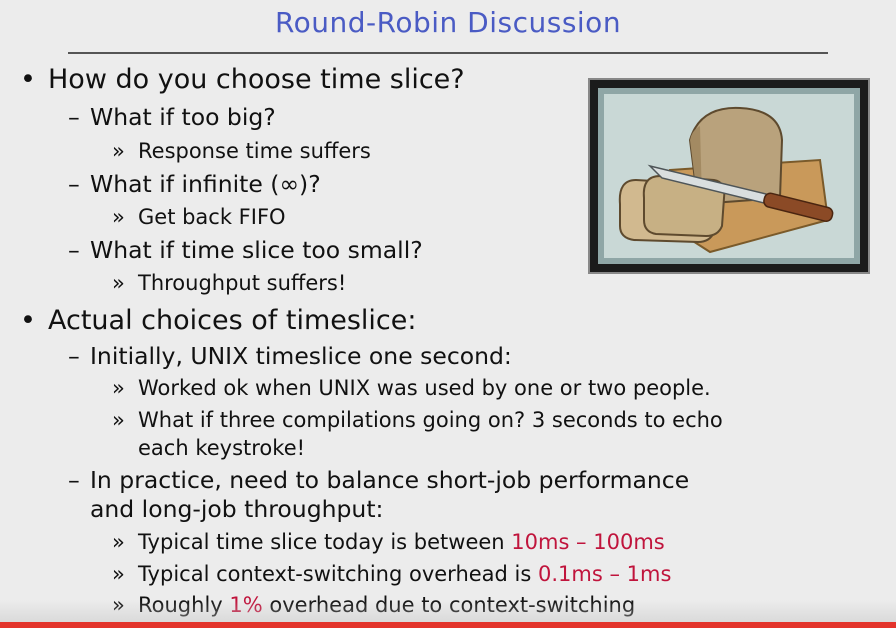 This screenshot has height=628, width=896. I want to click on bullet-continuation: and long-job throughput:, so click(237, 509).